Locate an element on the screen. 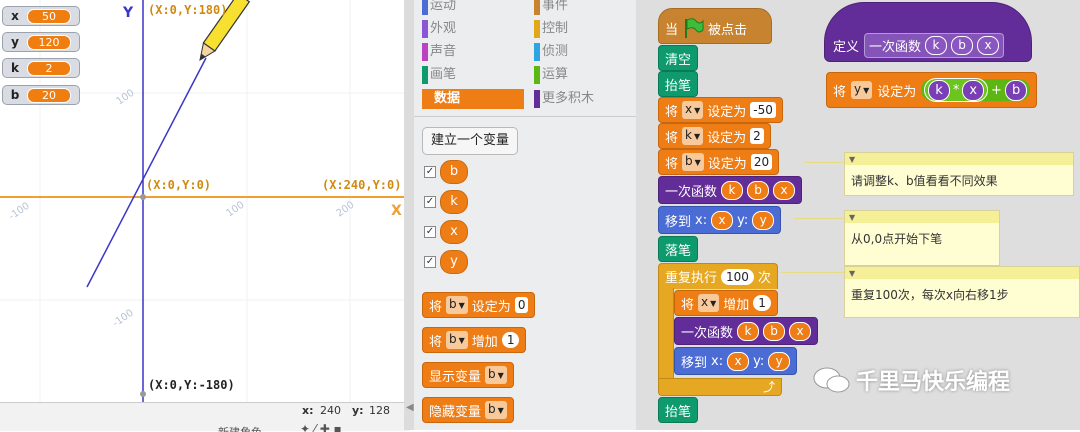  mouse-y-value: 128 is located at coordinates (379, 410).